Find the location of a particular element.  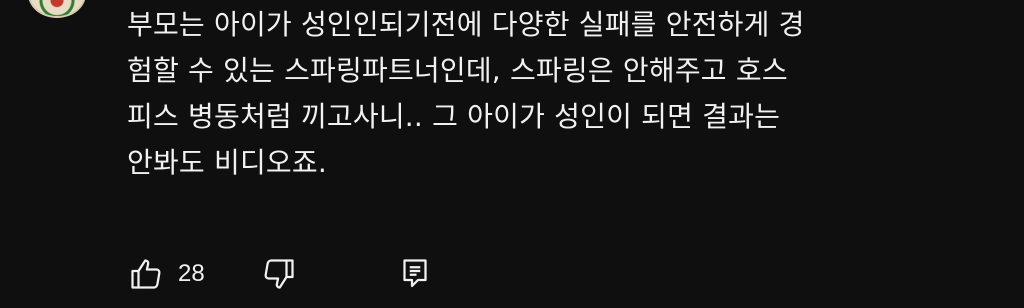

like-count: 28 is located at coordinates (191, 273).